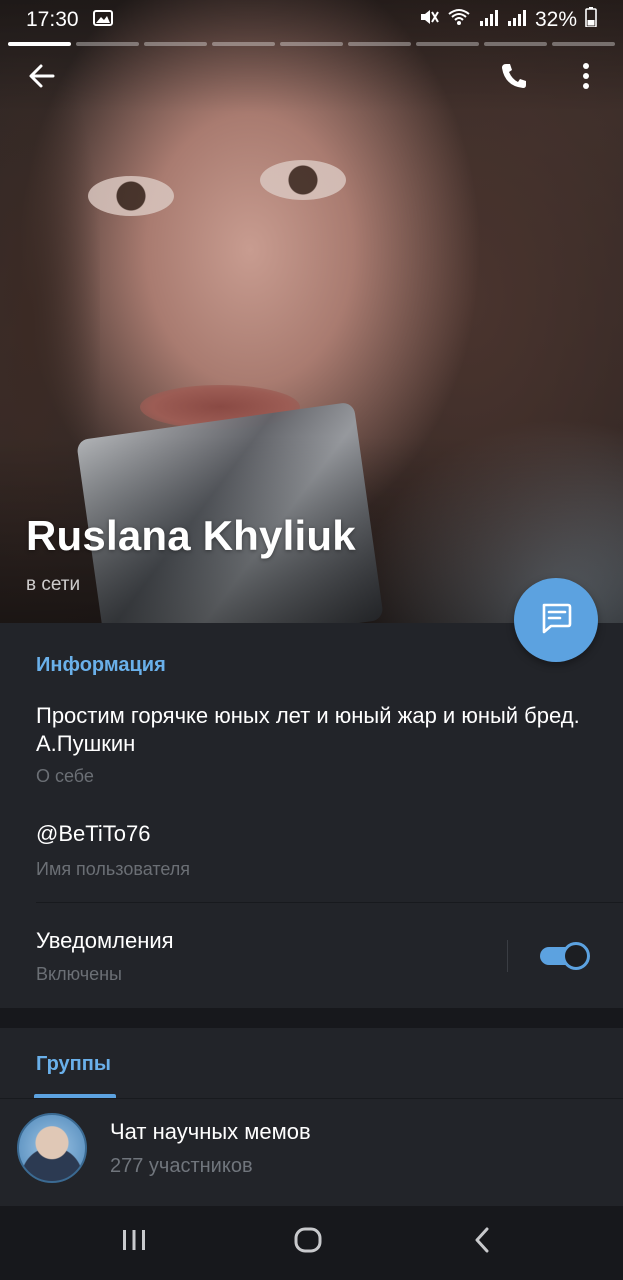 Image resolution: width=623 pixels, height=1280 pixels. Describe the element at coordinates (311, 1152) in the screenshot. I see `group-list-item: Чат научных мемов 277 участников` at that location.